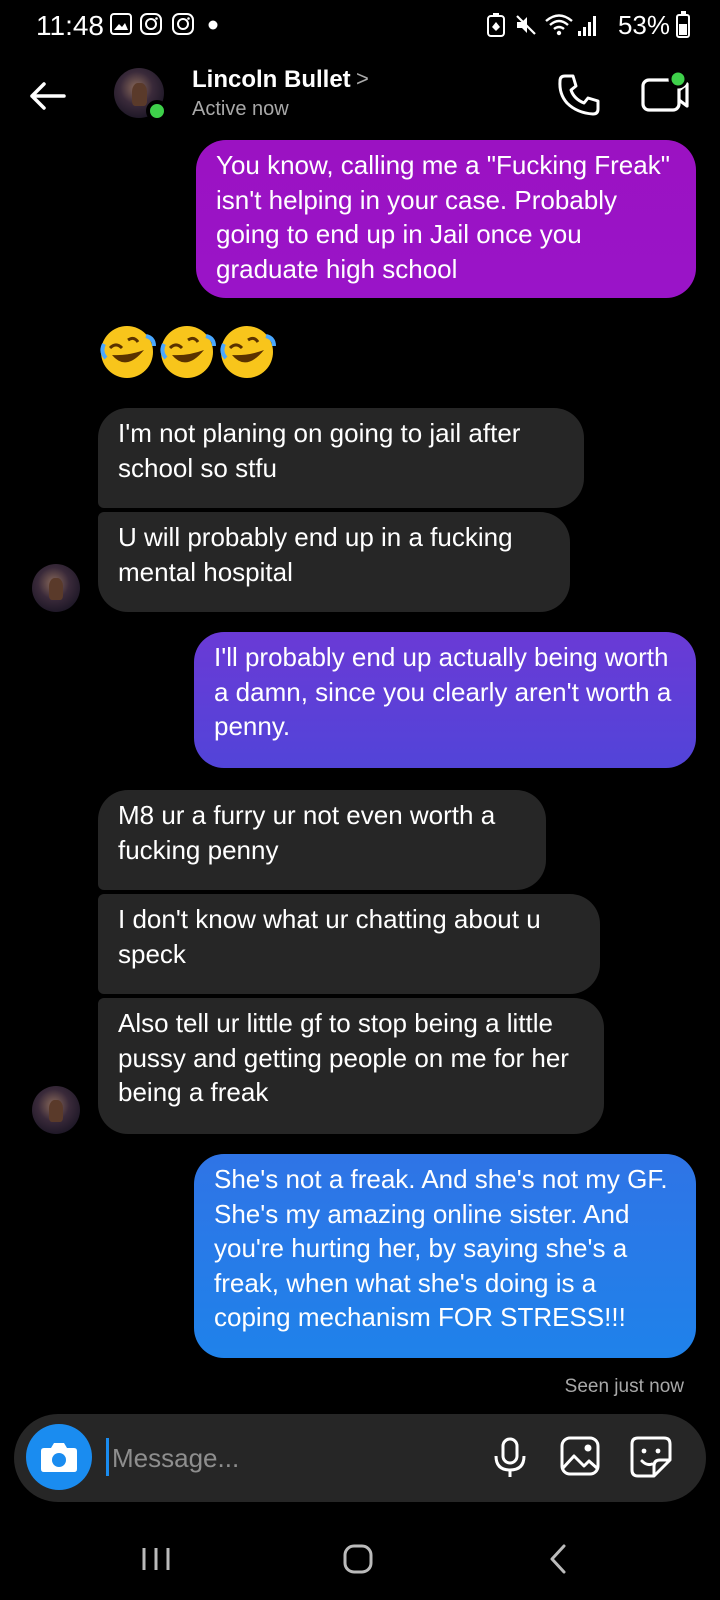 This screenshot has width=720, height=1600. I want to click on mute-icon, so click(526, 25).